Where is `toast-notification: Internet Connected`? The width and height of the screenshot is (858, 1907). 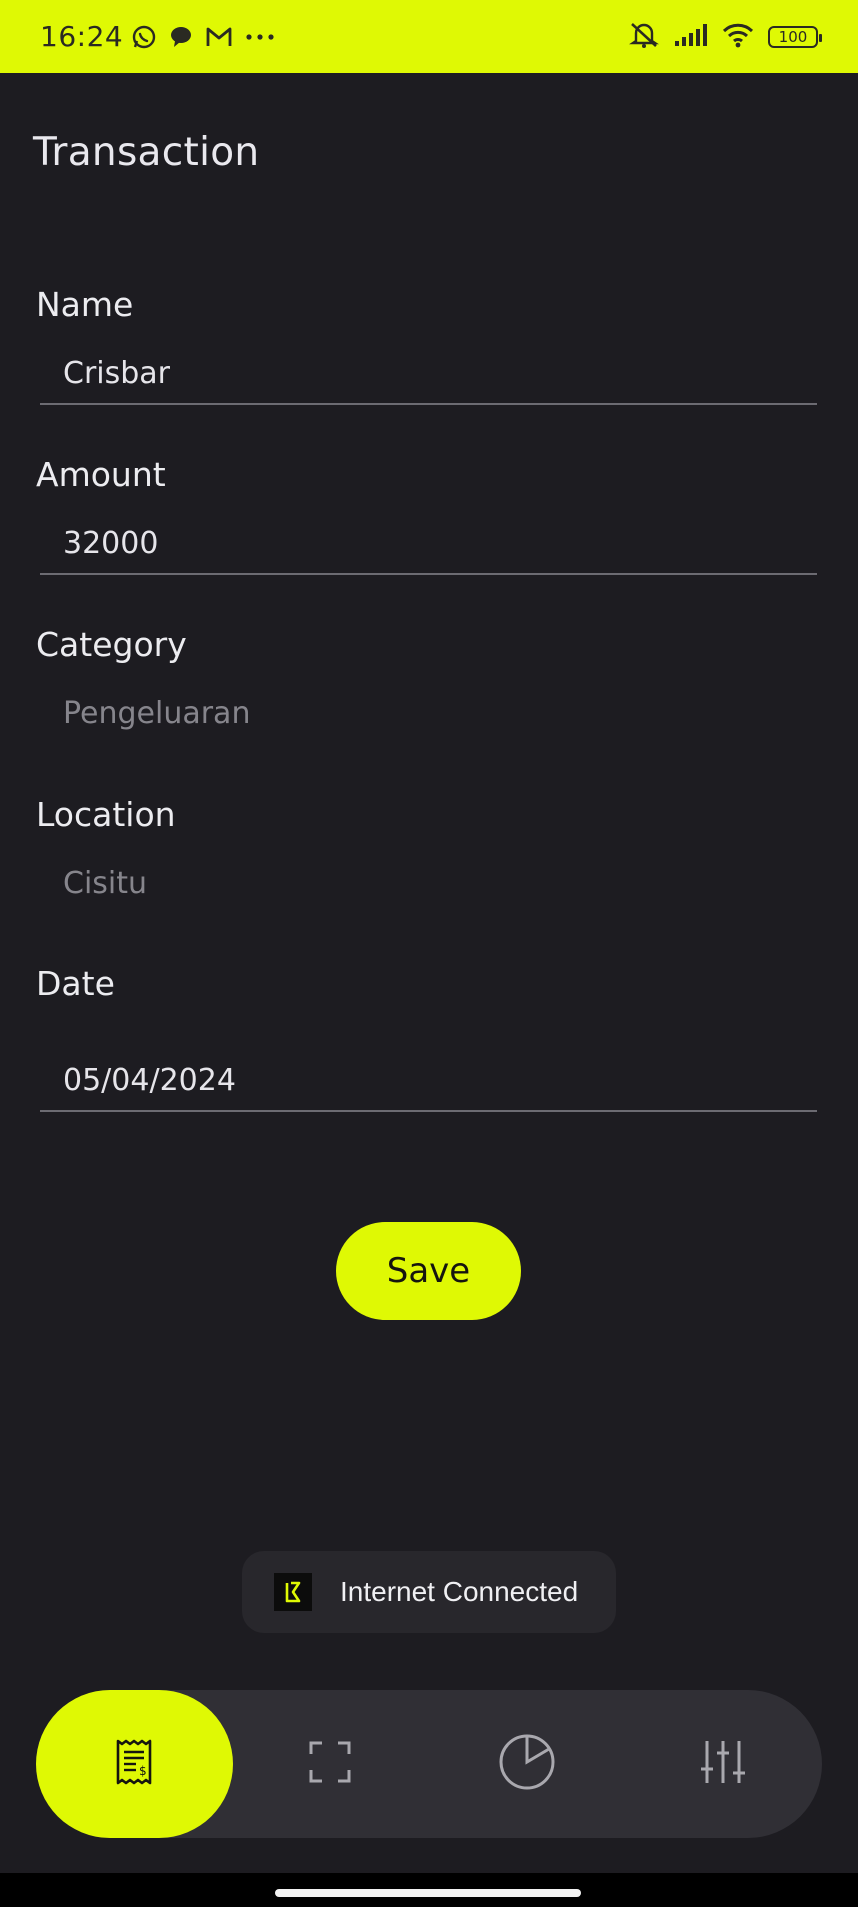 toast-notification: Internet Connected is located at coordinates (429, 1592).